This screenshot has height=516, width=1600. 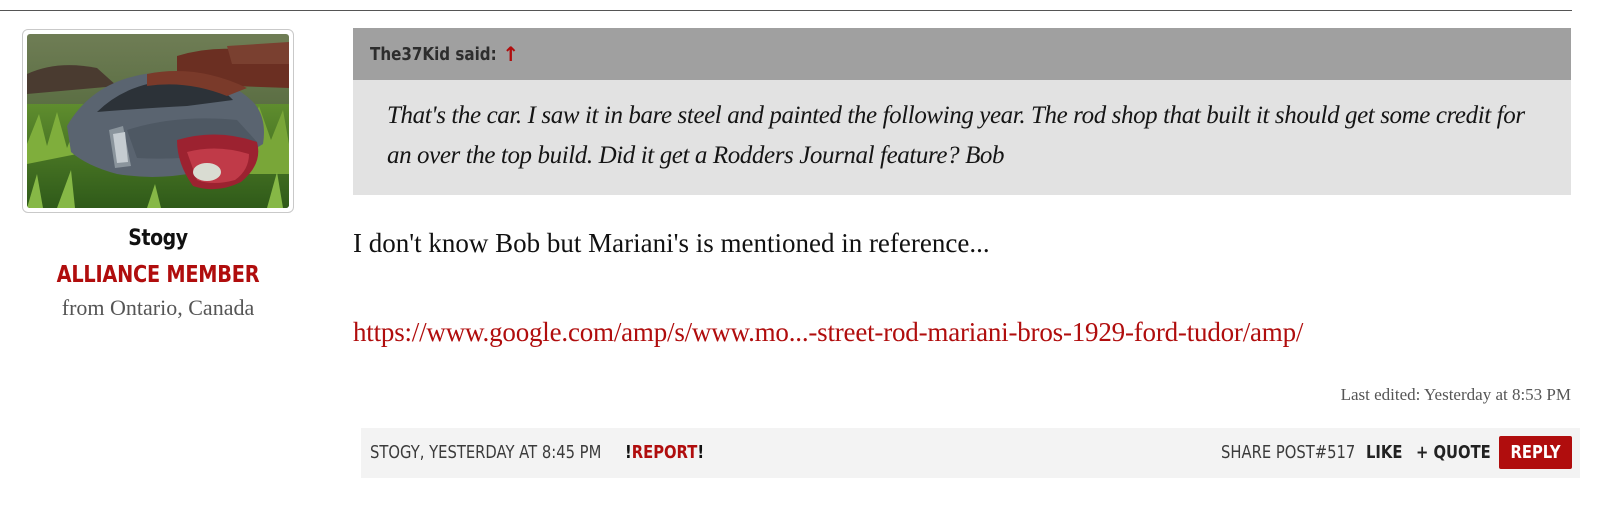 What do you see at coordinates (433, 54) in the screenshot?
I see `quote-author: The37Kid said:` at bounding box center [433, 54].